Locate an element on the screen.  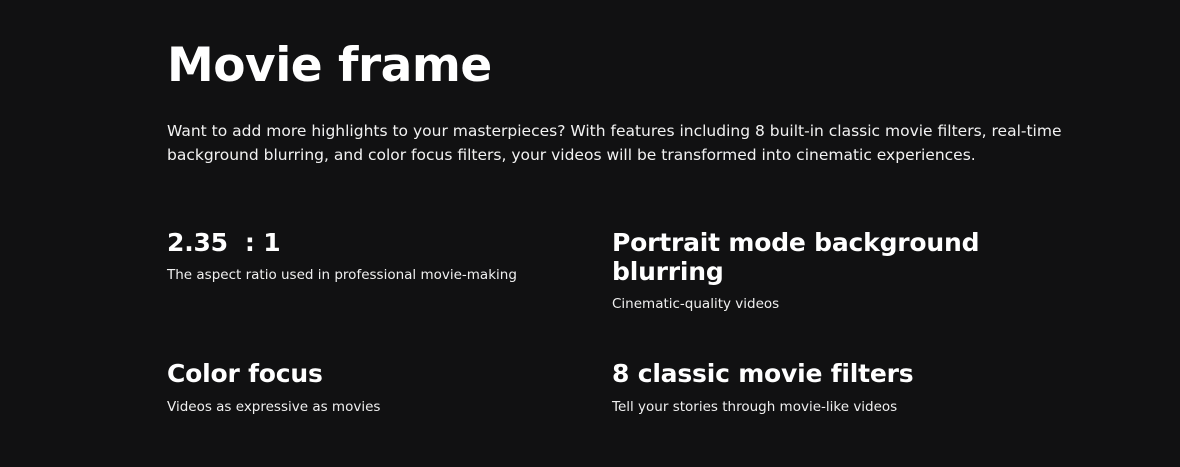
feature-title: 2.35 : 1 is located at coordinates (224, 242).